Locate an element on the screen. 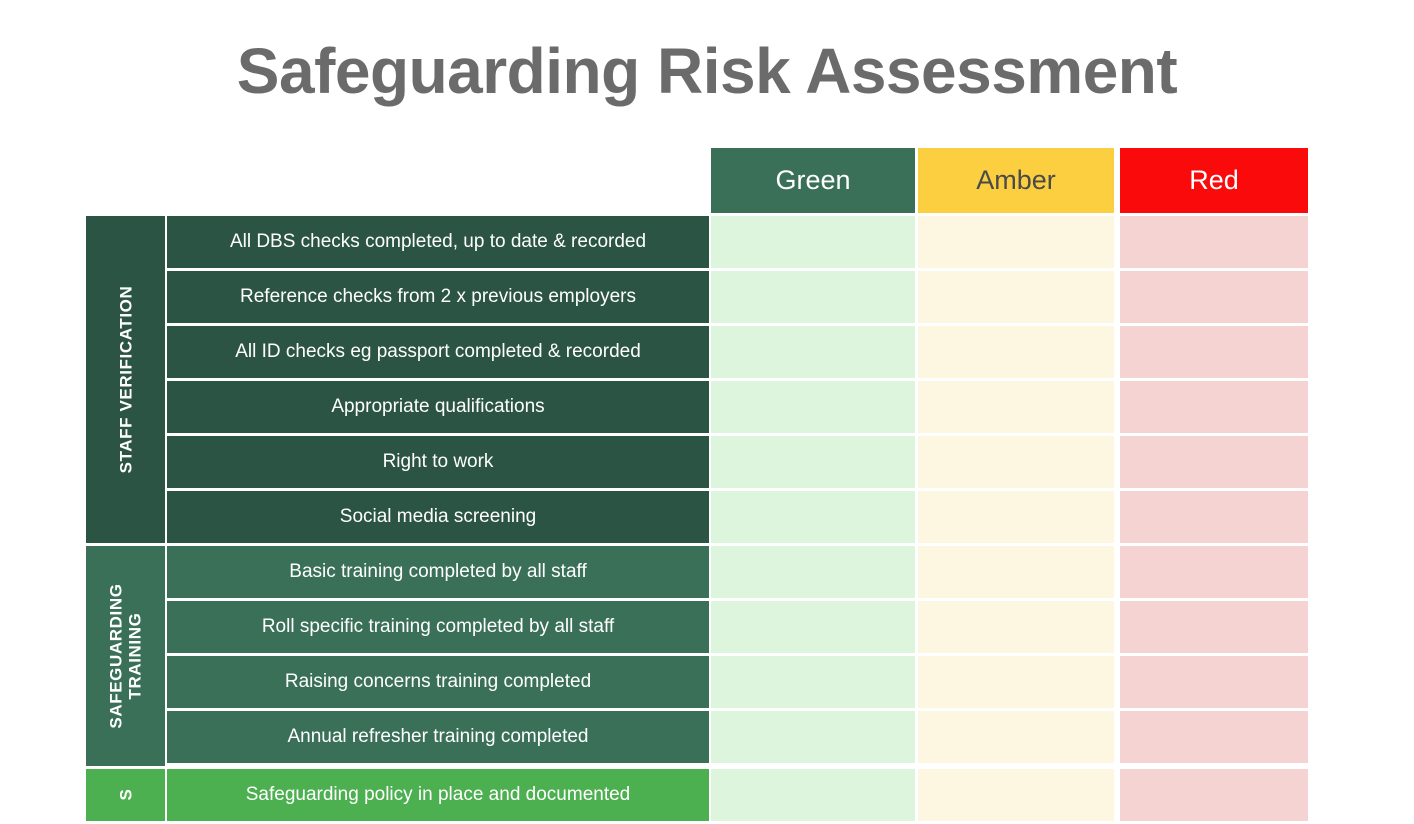 This screenshot has width=1414, height=824. category-label-safeguarding-training: SAFEGUARDING TRAINING is located at coordinates (125, 656).